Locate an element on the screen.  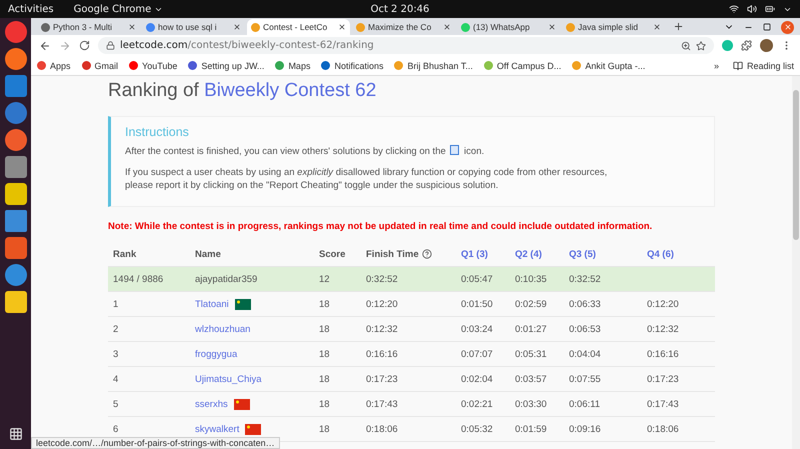
user-name: sserxhs is located at coordinates (211, 404).